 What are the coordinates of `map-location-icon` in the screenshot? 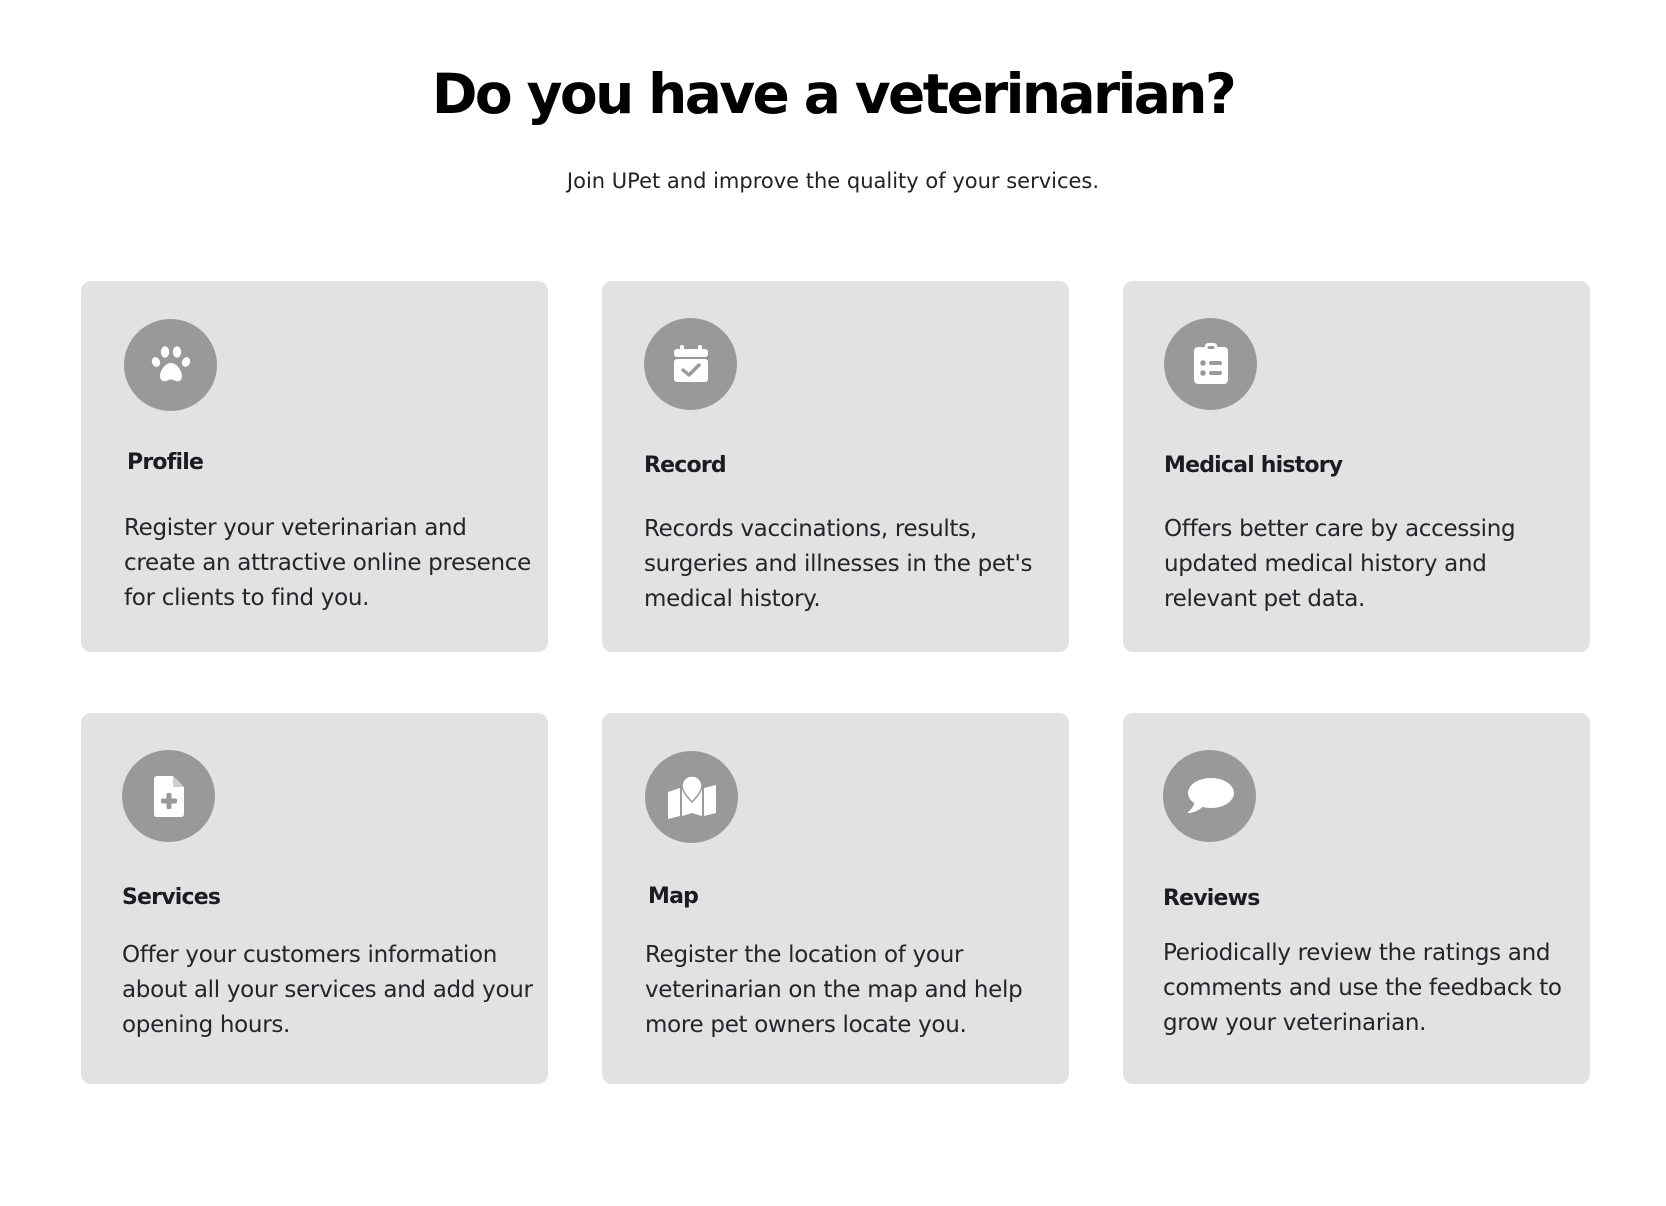 It's located at (691, 797).